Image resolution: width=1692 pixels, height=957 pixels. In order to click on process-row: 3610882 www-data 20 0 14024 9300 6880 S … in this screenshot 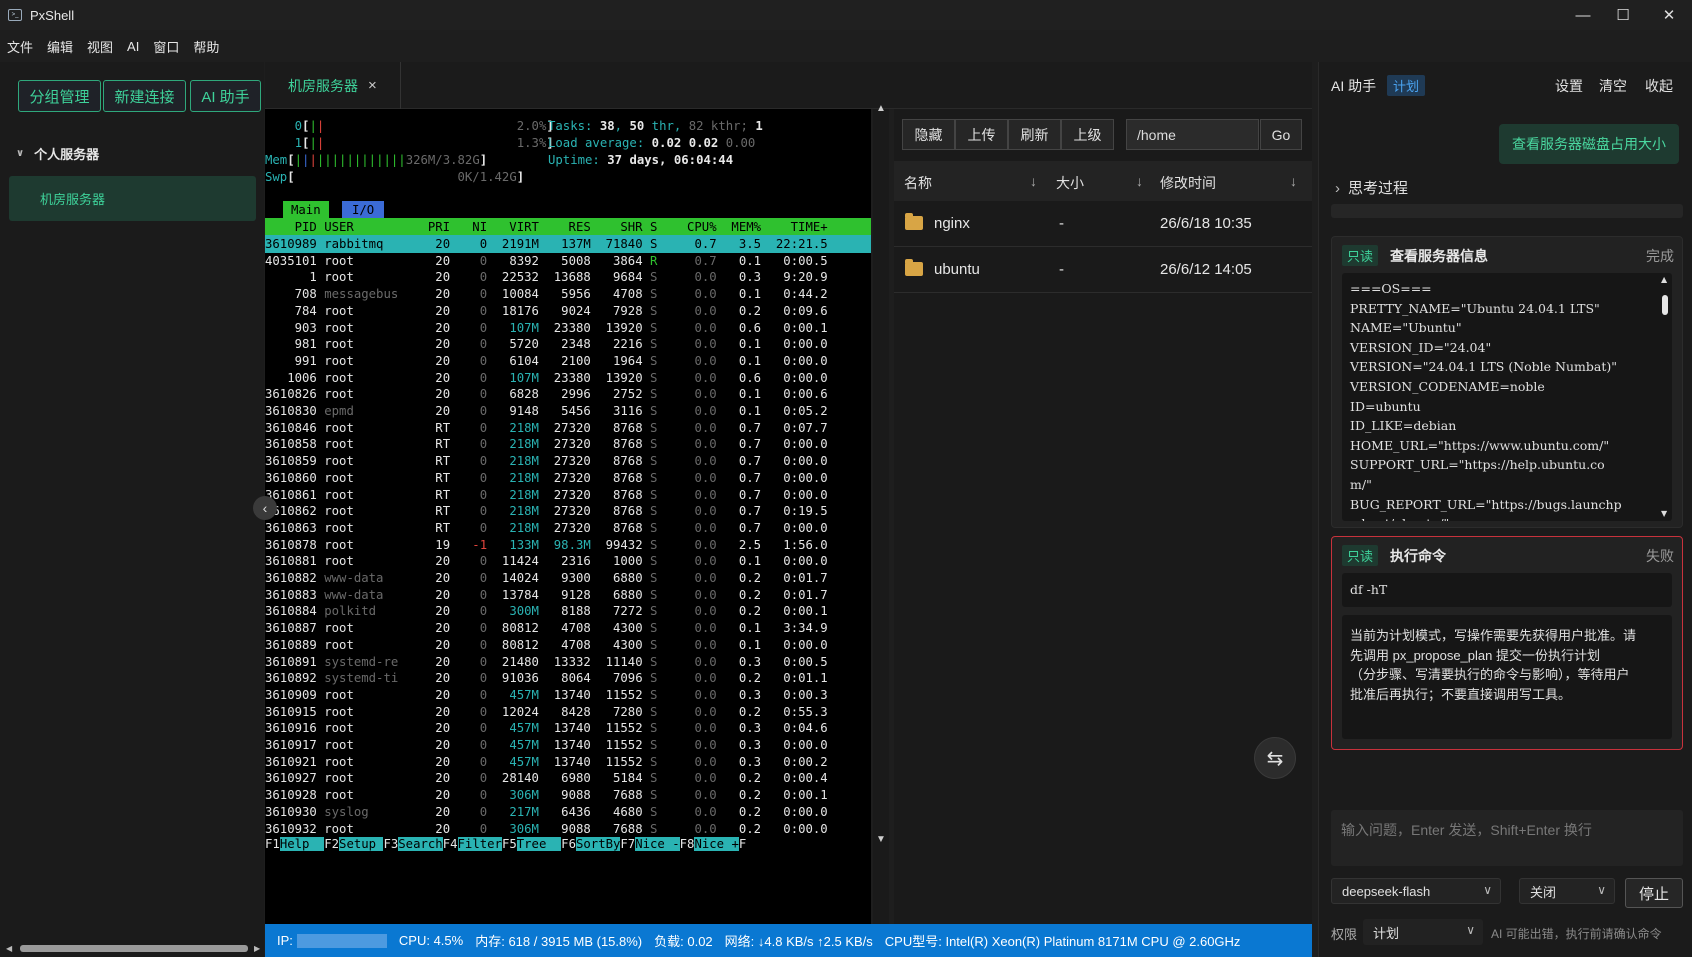, I will do `click(550, 578)`.